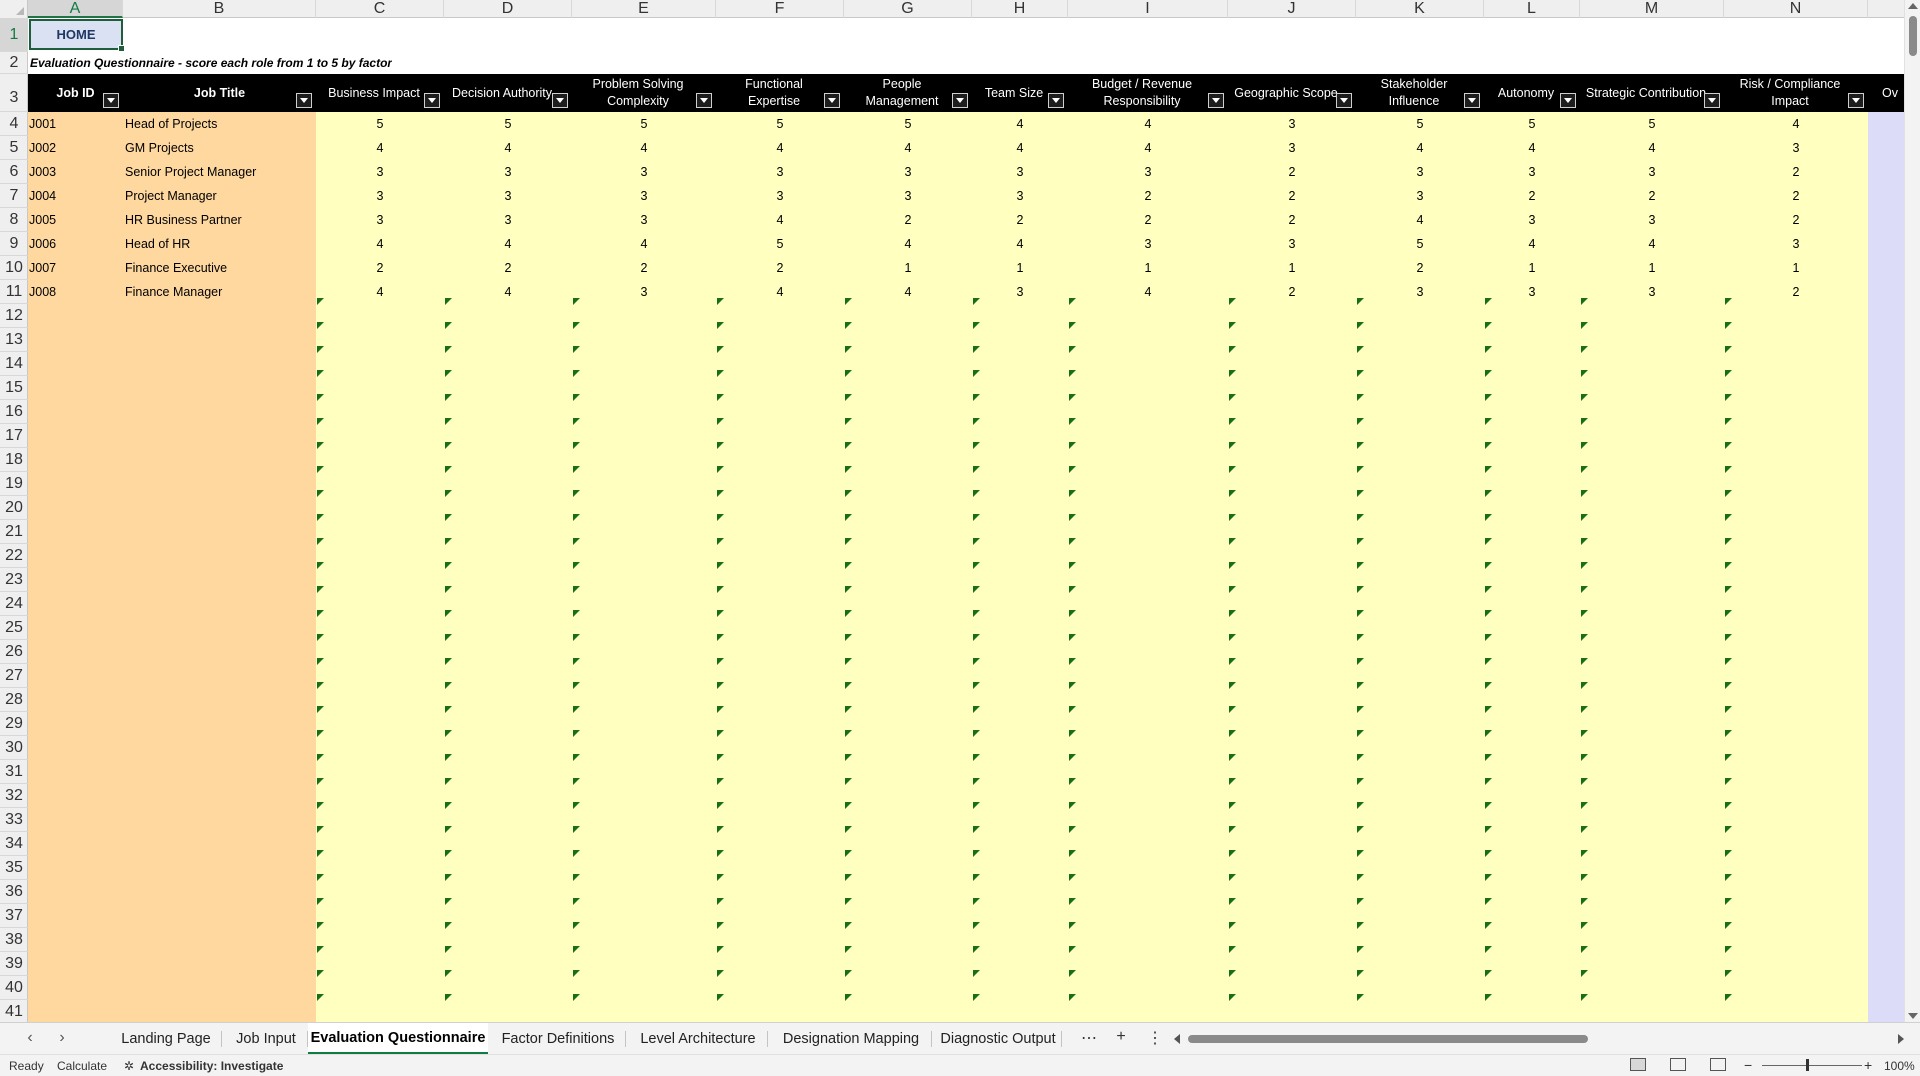 Image resolution: width=1920 pixels, height=1076 pixels. Describe the element at coordinates (558, 1039) in the screenshot. I see `sheet-tab: Factor Definitions` at that location.